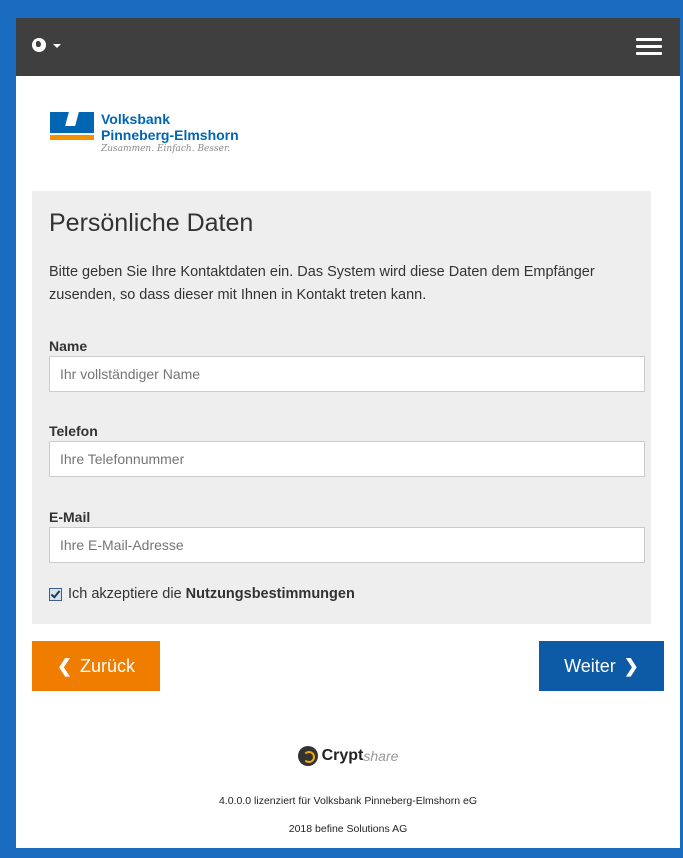 Image resolution: width=683 pixels, height=858 pixels. I want to click on language-menu, so click(46, 45).